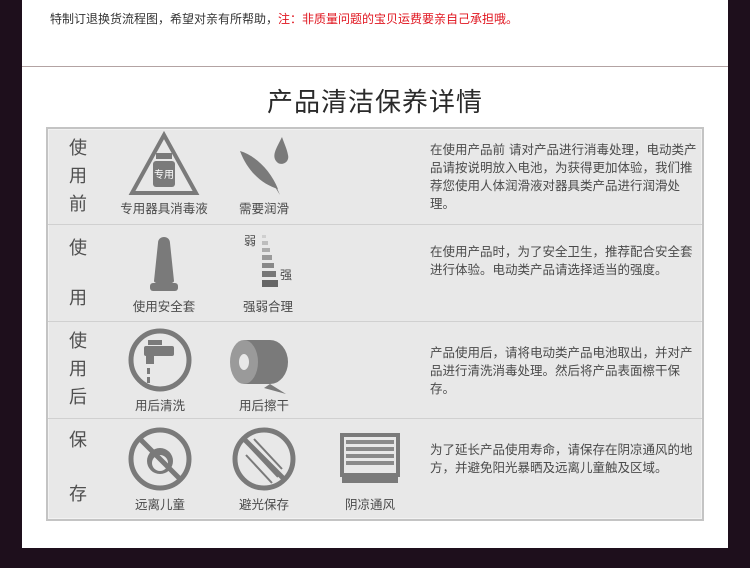 This screenshot has width=750, height=568. What do you see at coordinates (264, 459) in the screenshot?
I see `no-sunlight-icon` at bounding box center [264, 459].